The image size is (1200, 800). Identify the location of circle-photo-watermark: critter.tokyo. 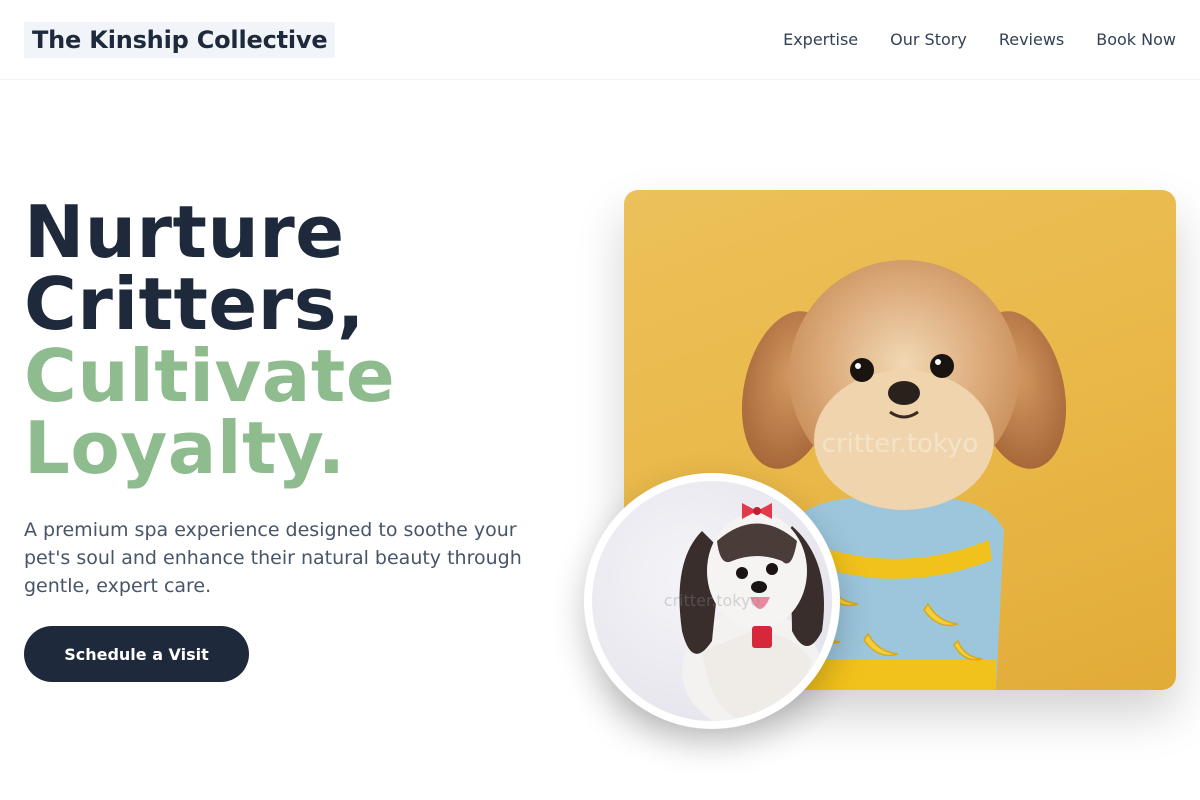
(712, 600).